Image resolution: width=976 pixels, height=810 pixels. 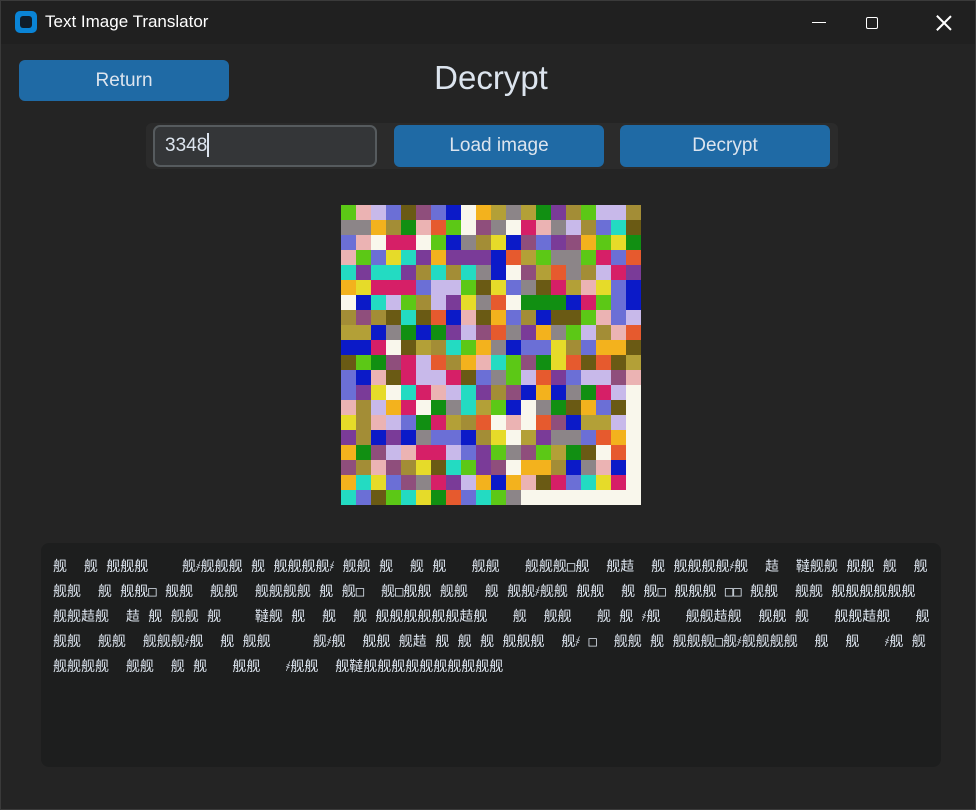 I want to click on app-icon, so click(x=26, y=22).